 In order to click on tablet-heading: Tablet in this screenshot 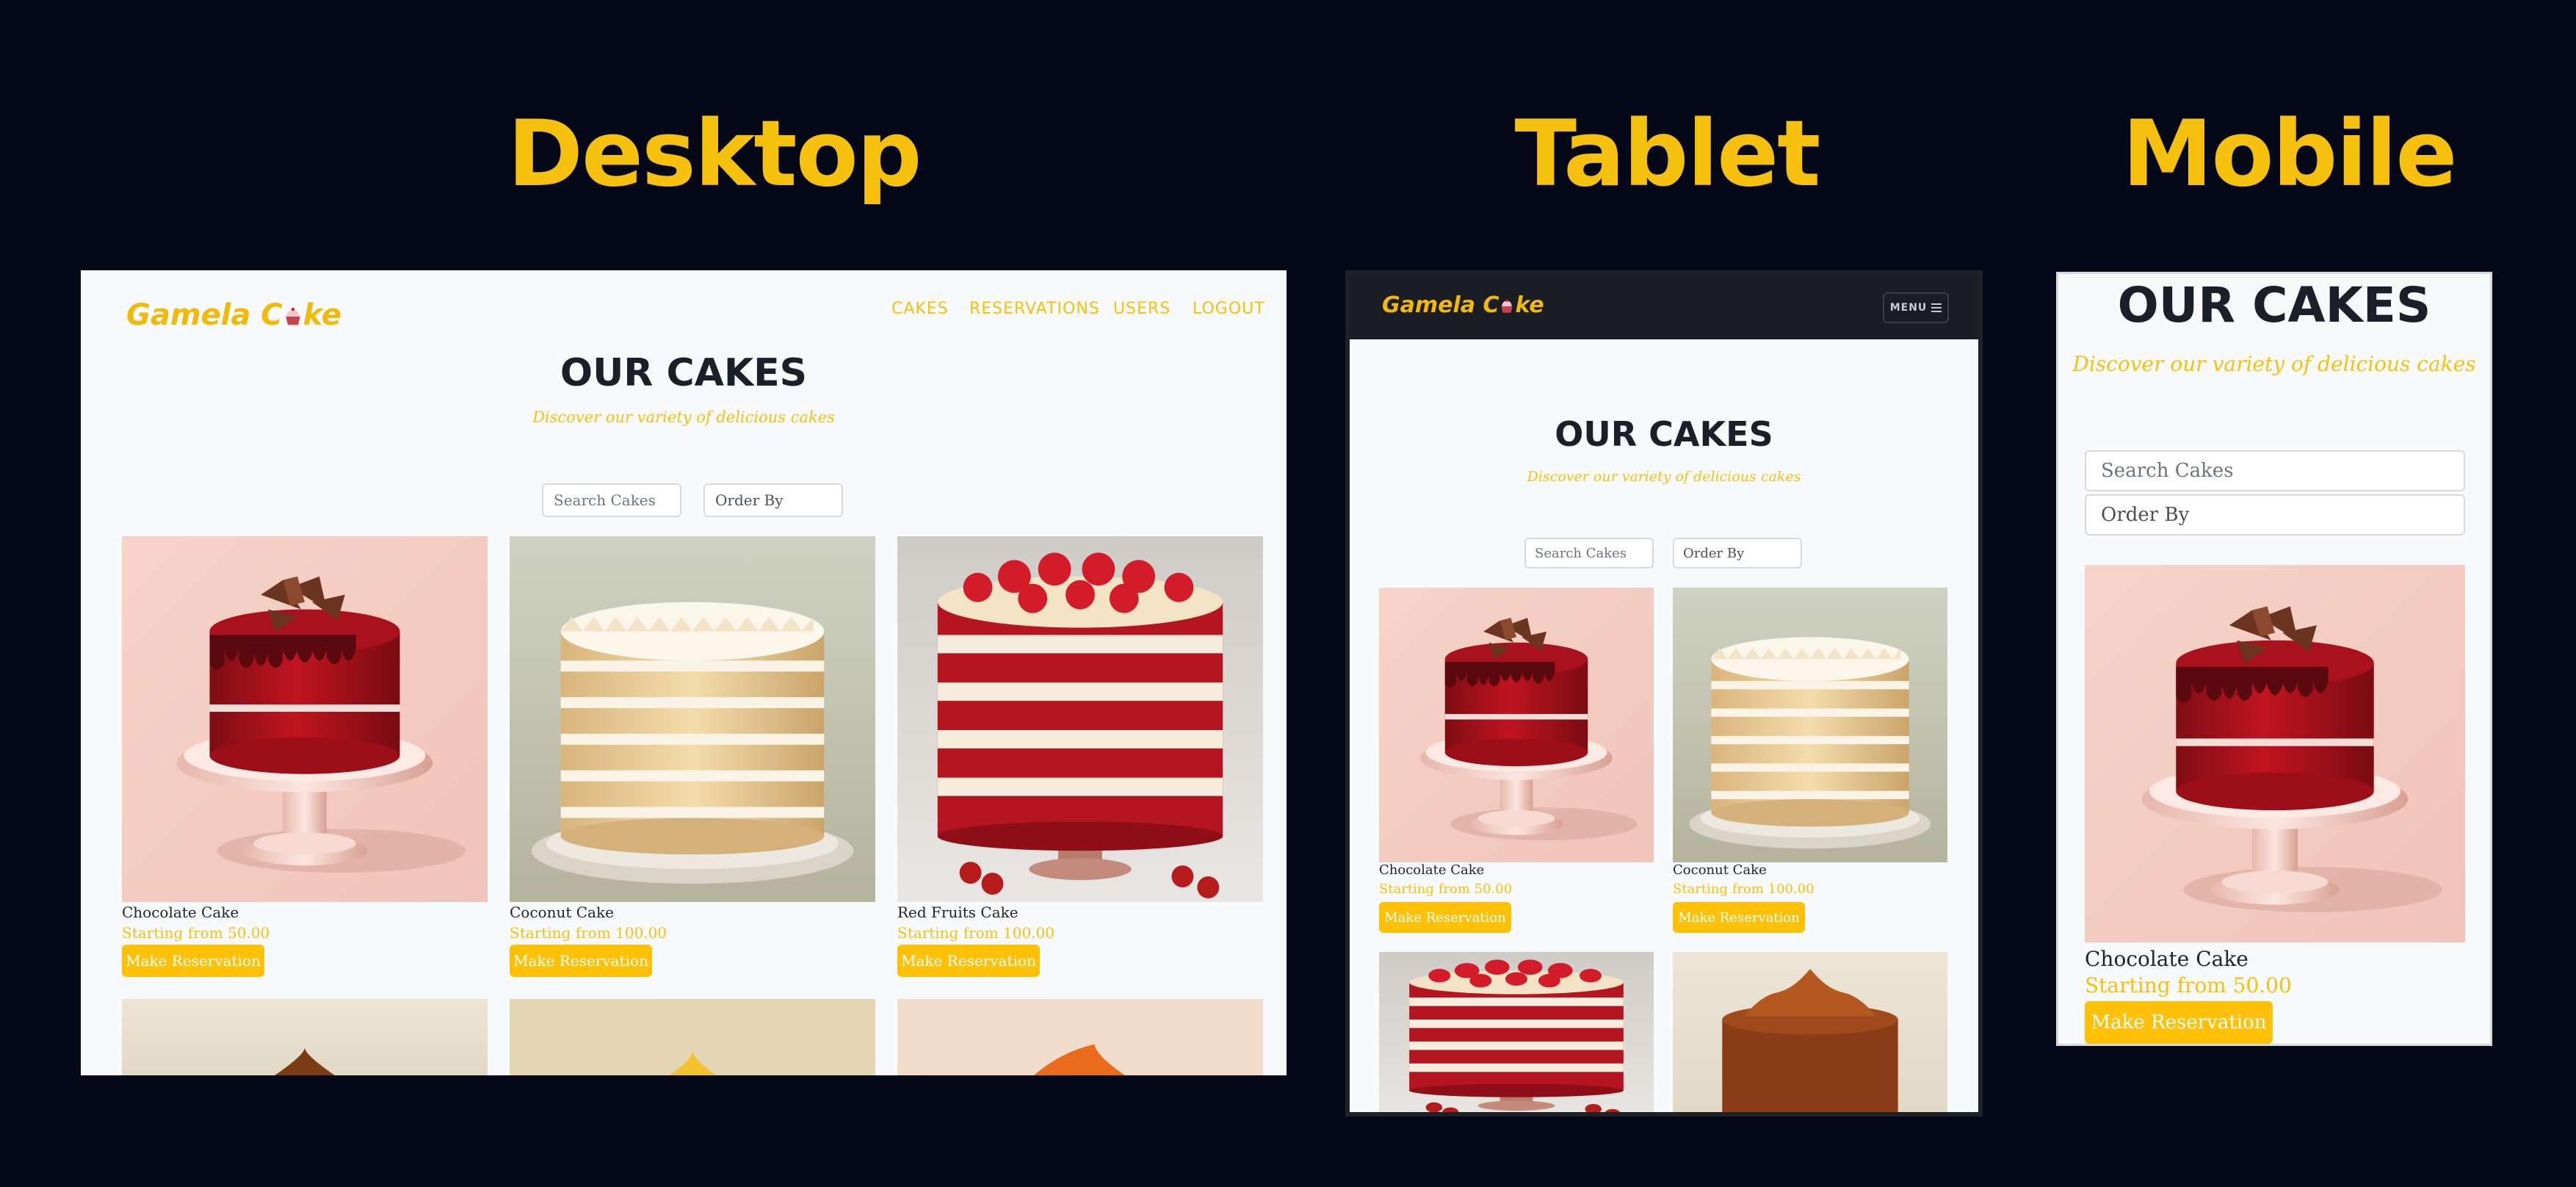, I will do `click(1667, 154)`.